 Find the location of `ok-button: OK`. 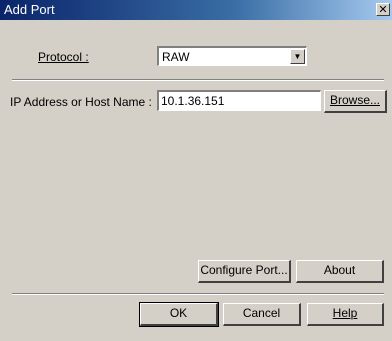

ok-button: OK is located at coordinates (179, 314).